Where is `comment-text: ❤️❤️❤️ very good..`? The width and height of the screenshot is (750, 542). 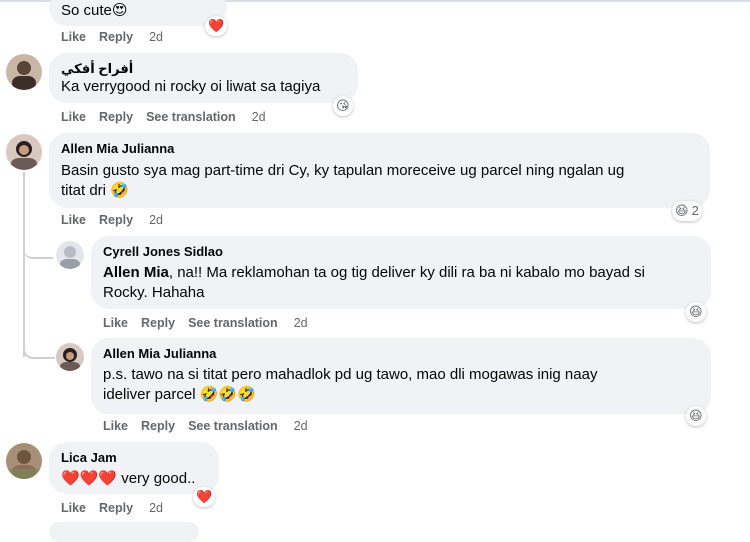 comment-text: ❤️❤️❤️ very good.. is located at coordinates (128, 478).